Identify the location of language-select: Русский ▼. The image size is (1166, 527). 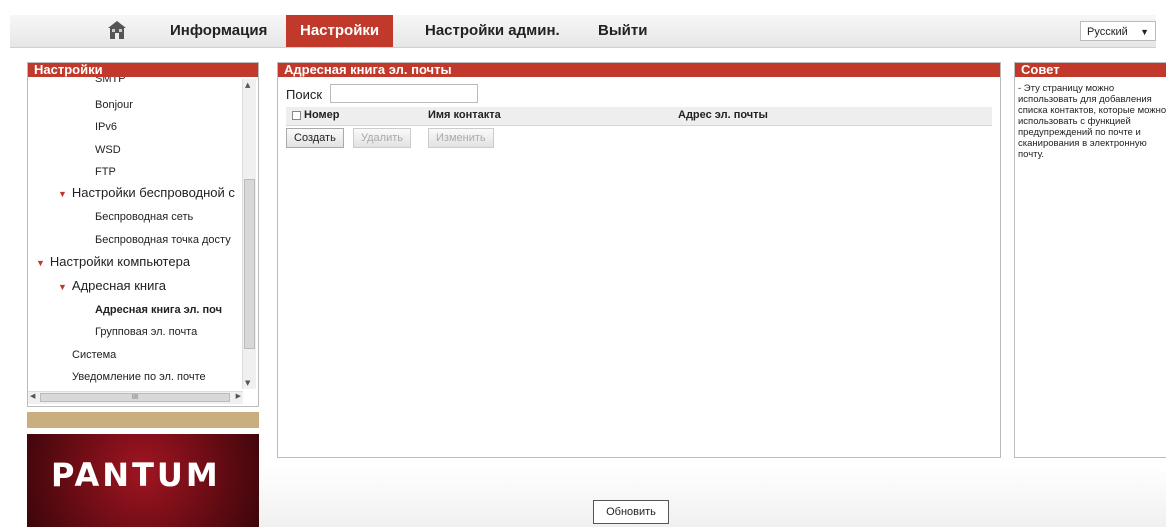
(1118, 31).